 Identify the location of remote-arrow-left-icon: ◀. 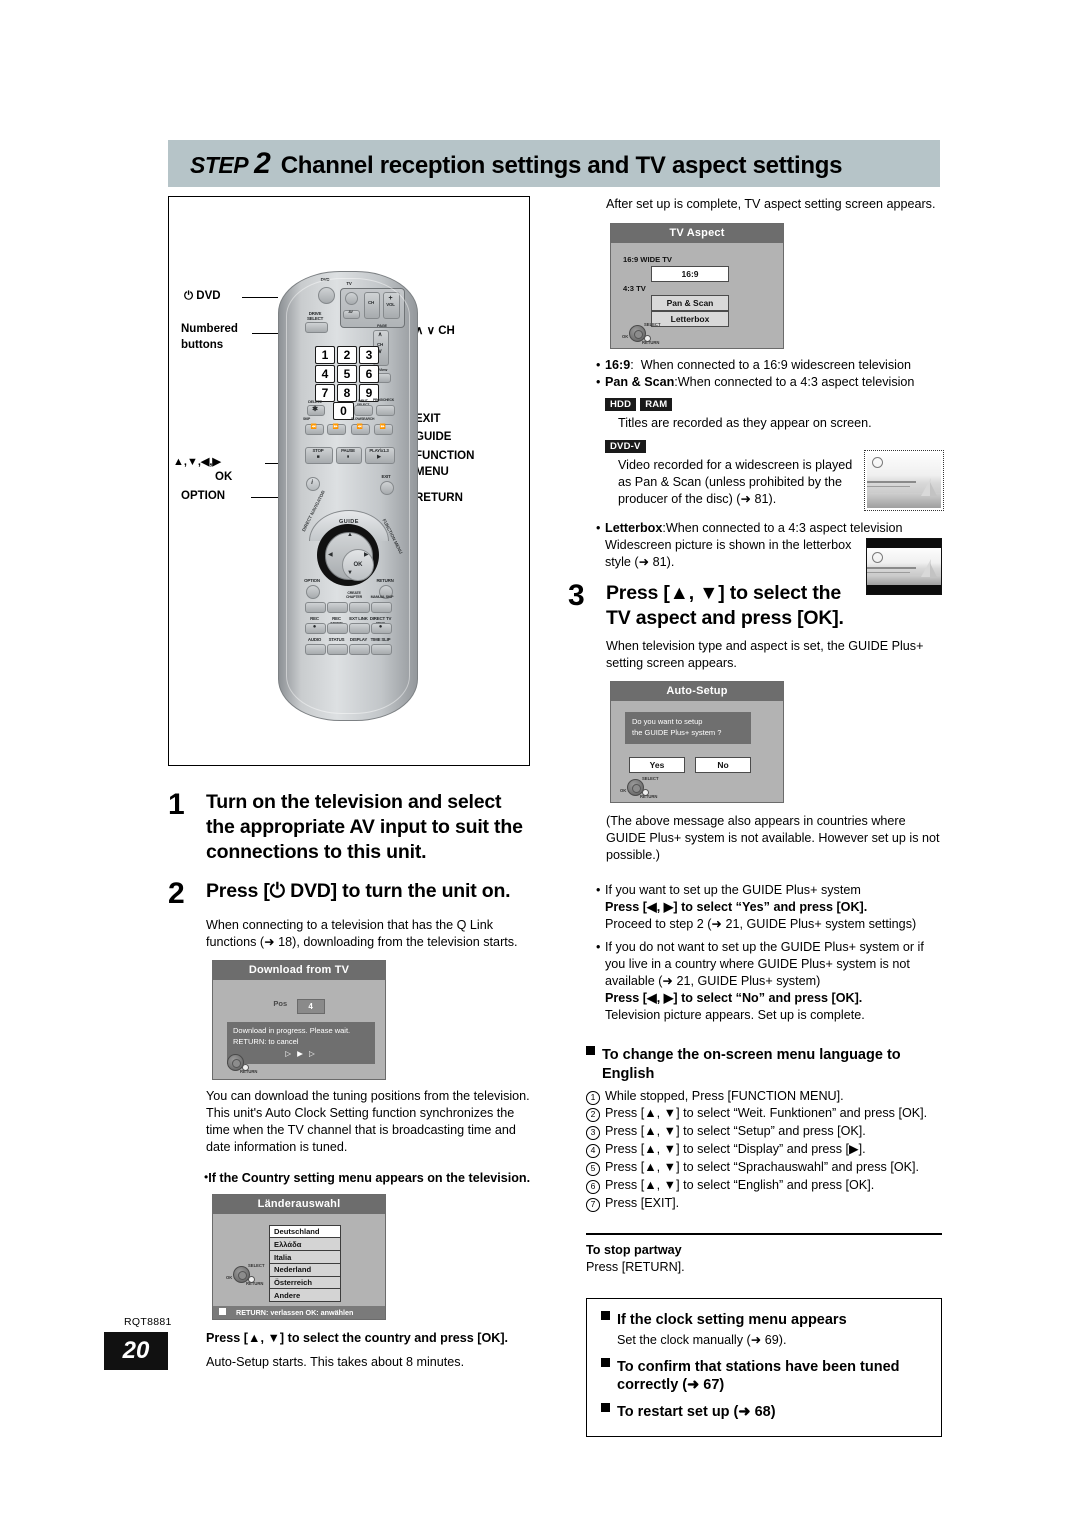
(330, 555).